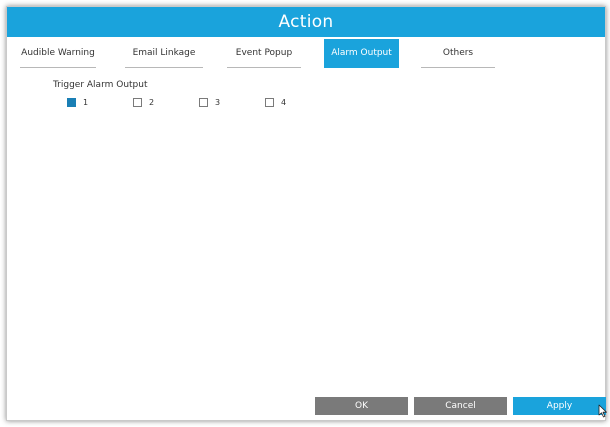 This screenshot has width=610, height=427. I want to click on tab-event-popup: Event Popup, so click(264, 53).